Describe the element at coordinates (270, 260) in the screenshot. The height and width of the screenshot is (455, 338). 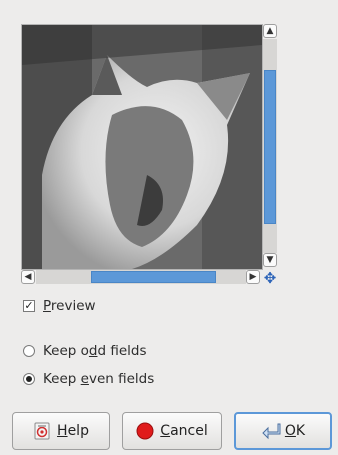
I see `chevron-down-icon: ▼` at that location.